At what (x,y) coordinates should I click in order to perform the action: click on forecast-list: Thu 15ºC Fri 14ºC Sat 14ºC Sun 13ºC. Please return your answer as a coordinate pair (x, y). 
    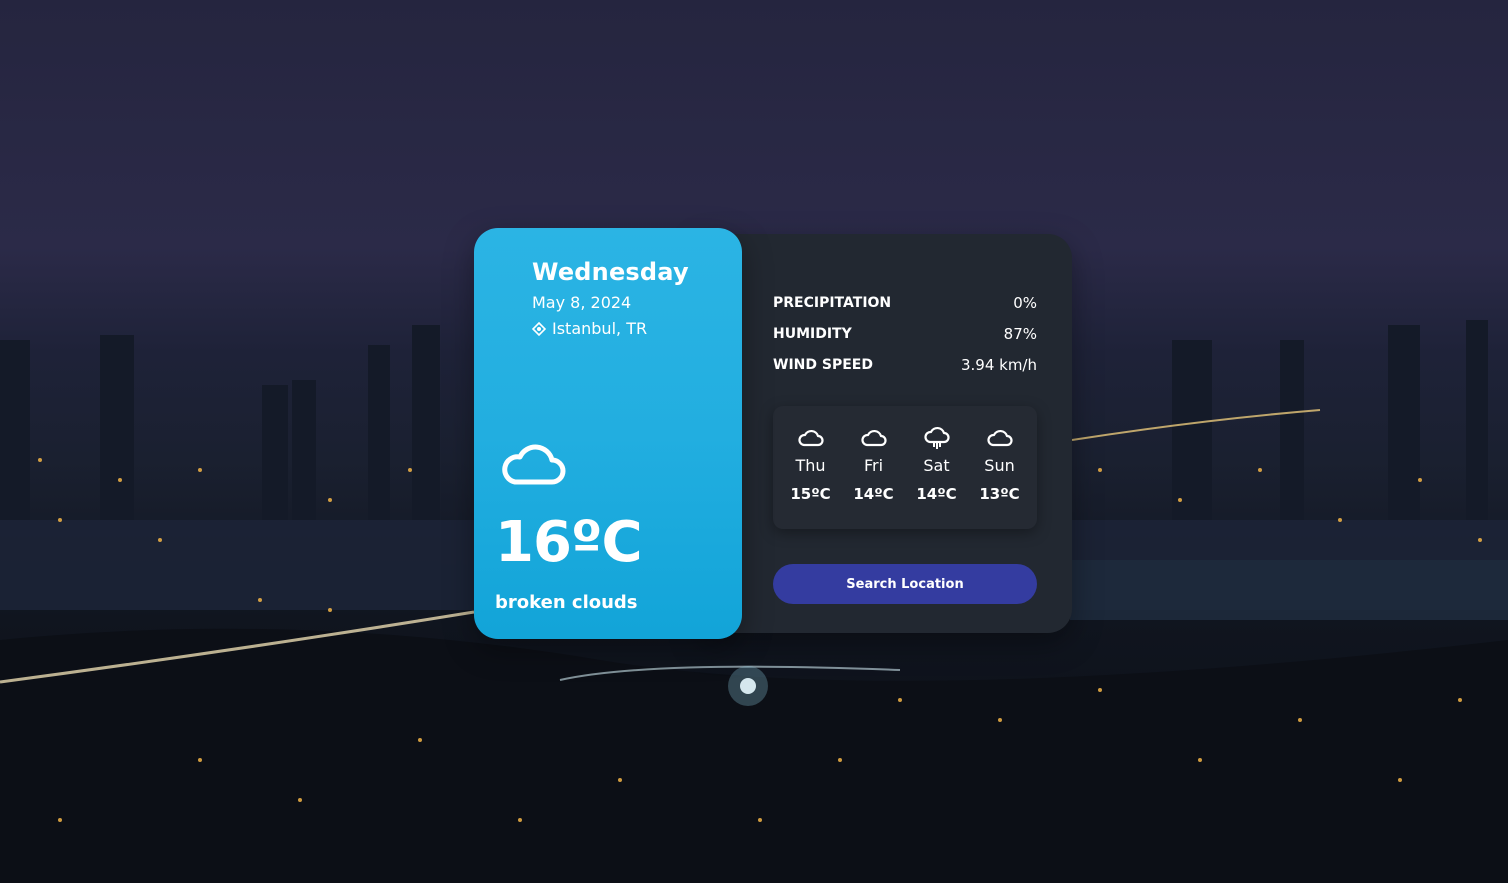
    Looking at the image, I should click on (905, 467).